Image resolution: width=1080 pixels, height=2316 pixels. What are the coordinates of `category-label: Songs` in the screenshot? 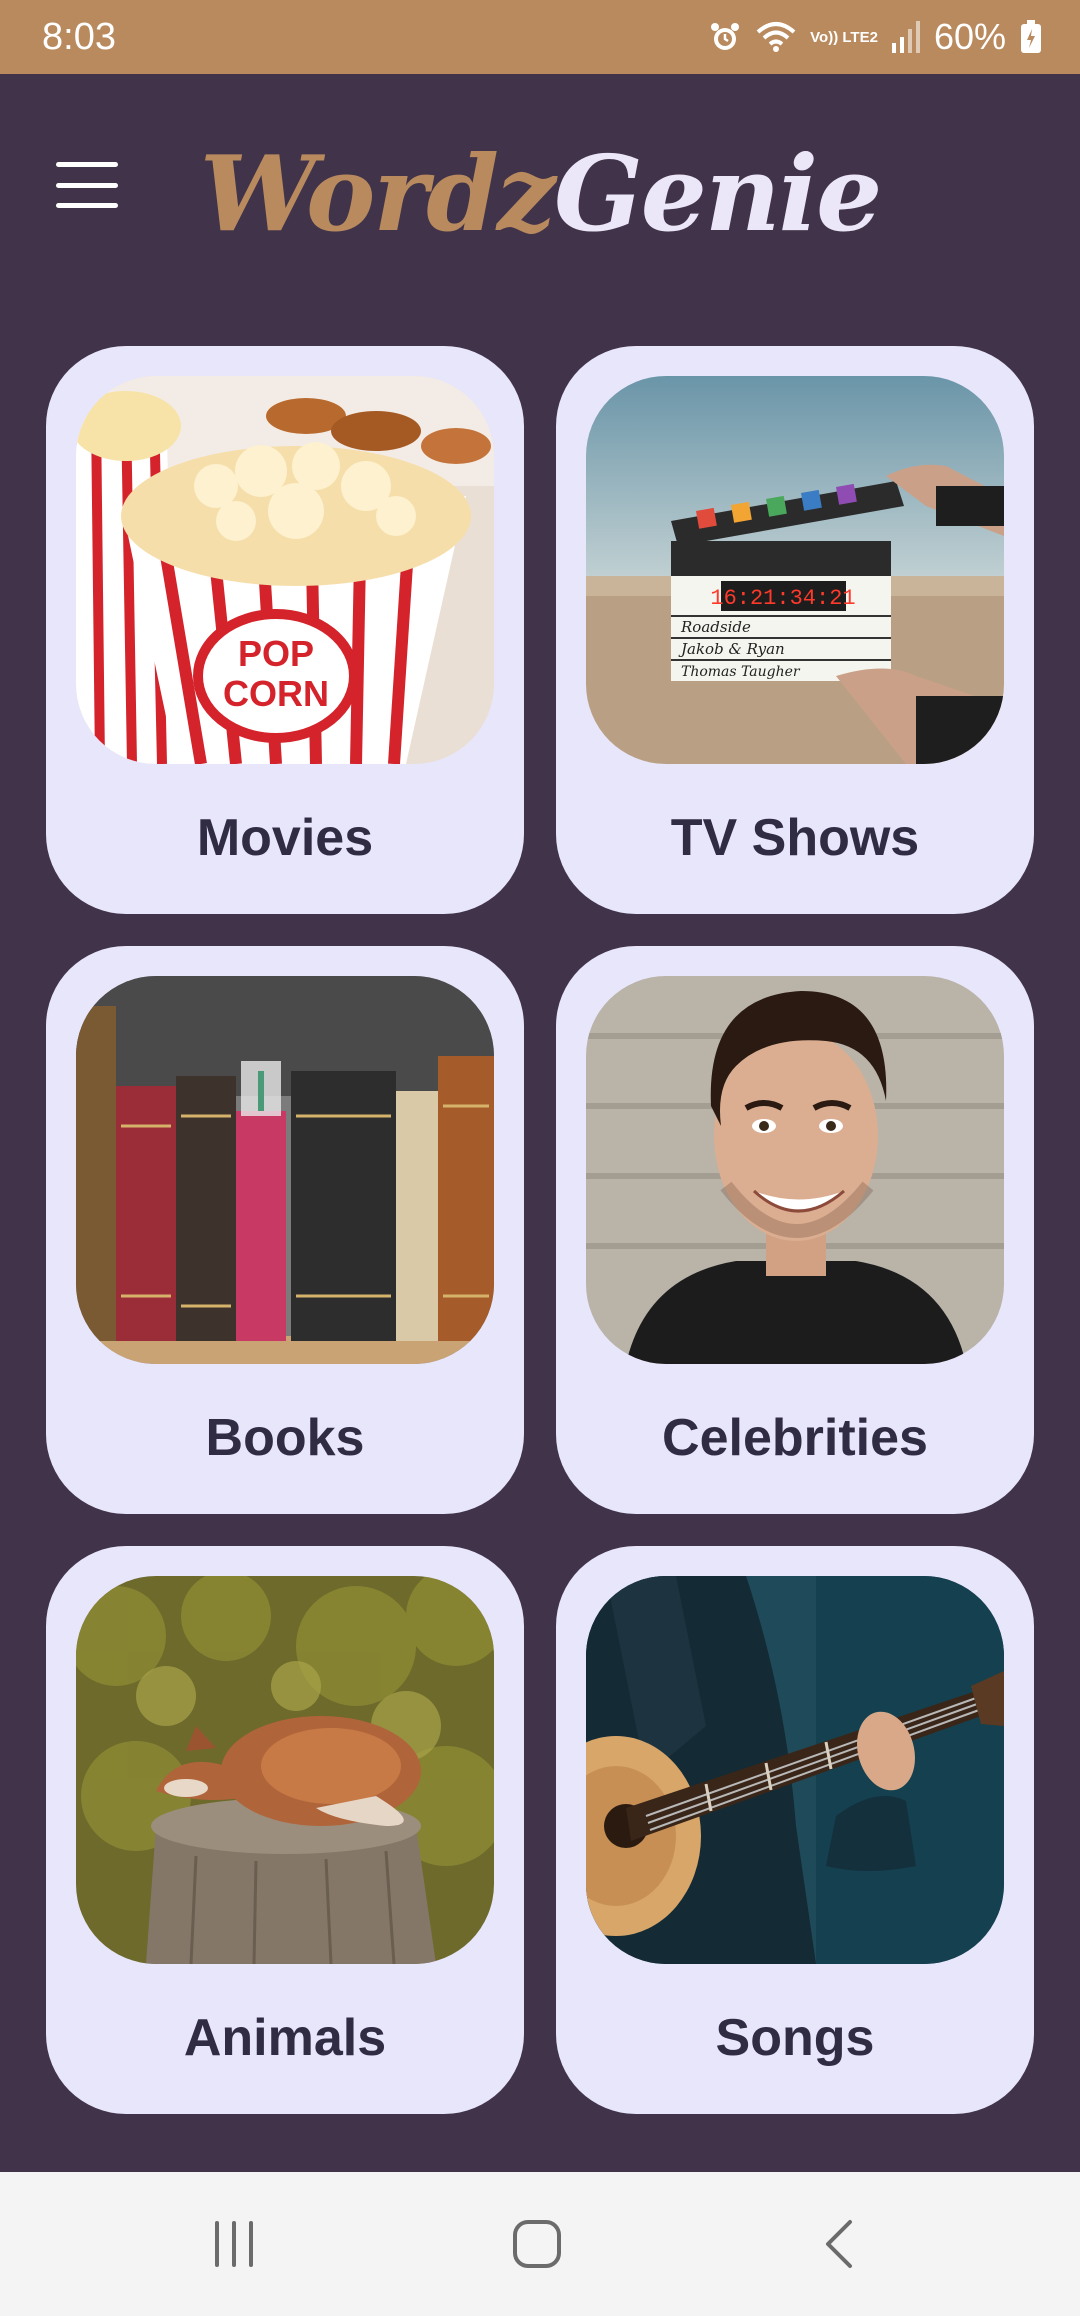 It's located at (795, 2038).